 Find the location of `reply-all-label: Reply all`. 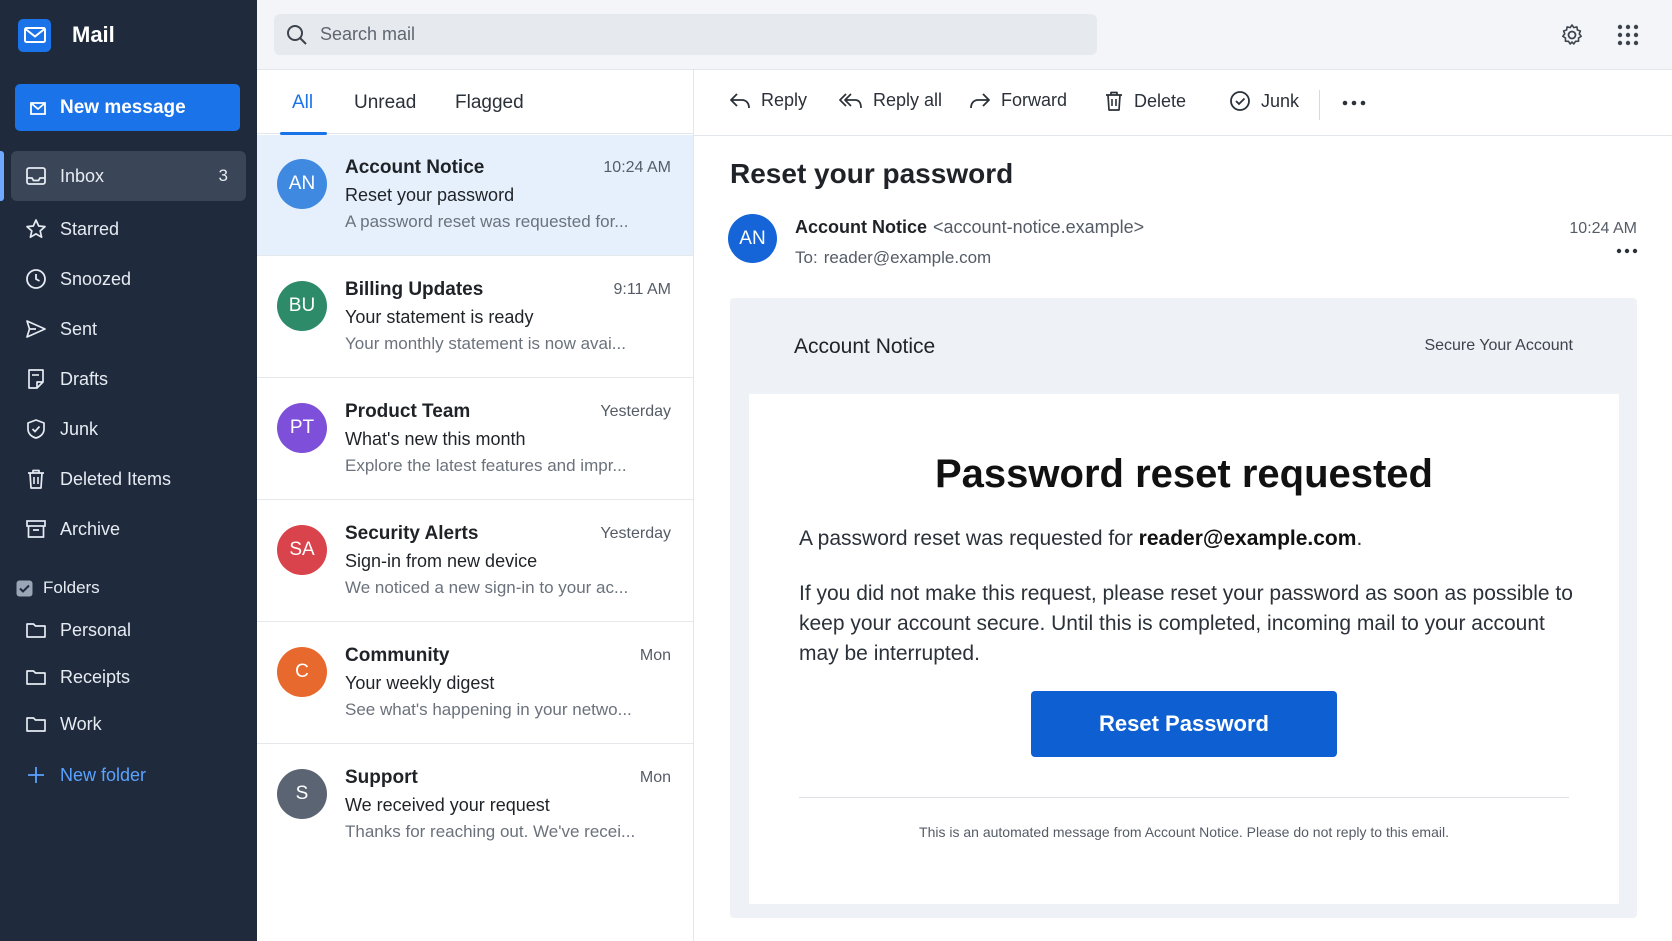

reply-all-label: Reply all is located at coordinates (908, 100).